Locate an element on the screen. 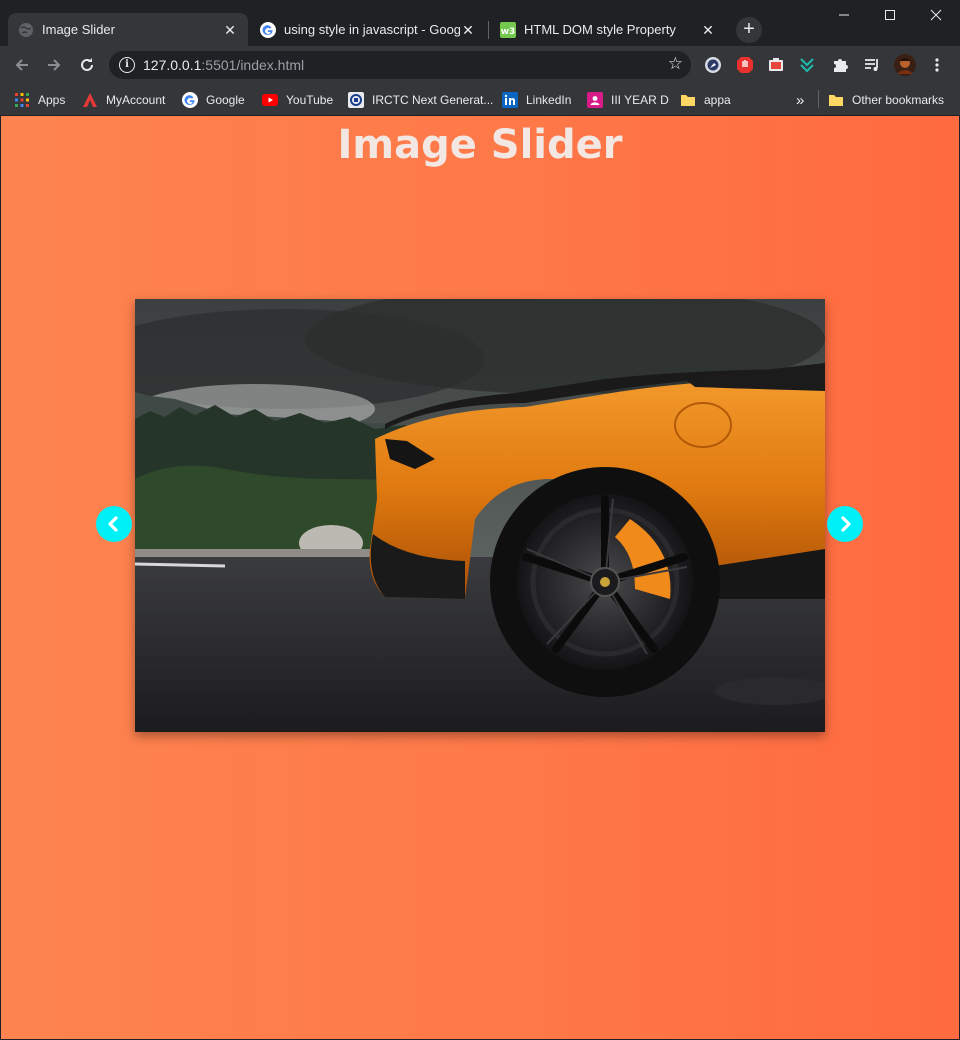 This screenshot has width=960, height=1040. bookmark-google: Google is located at coordinates (213, 100).